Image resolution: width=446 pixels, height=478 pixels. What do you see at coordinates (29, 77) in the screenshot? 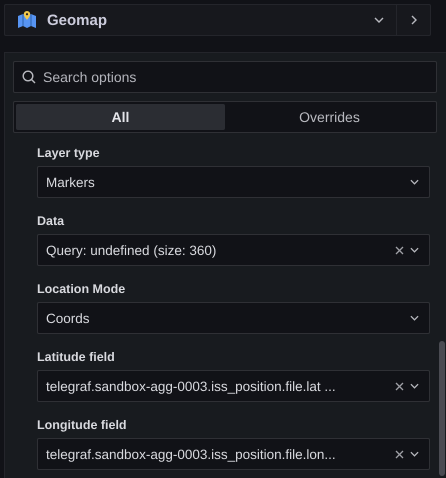
I see `search-icon` at bounding box center [29, 77].